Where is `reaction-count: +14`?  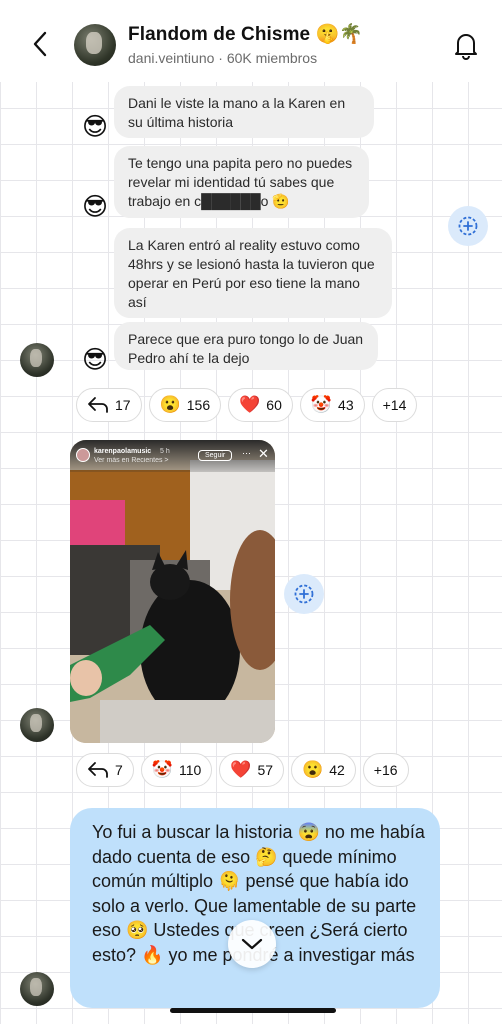
reaction-count: +14 is located at coordinates (394, 405).